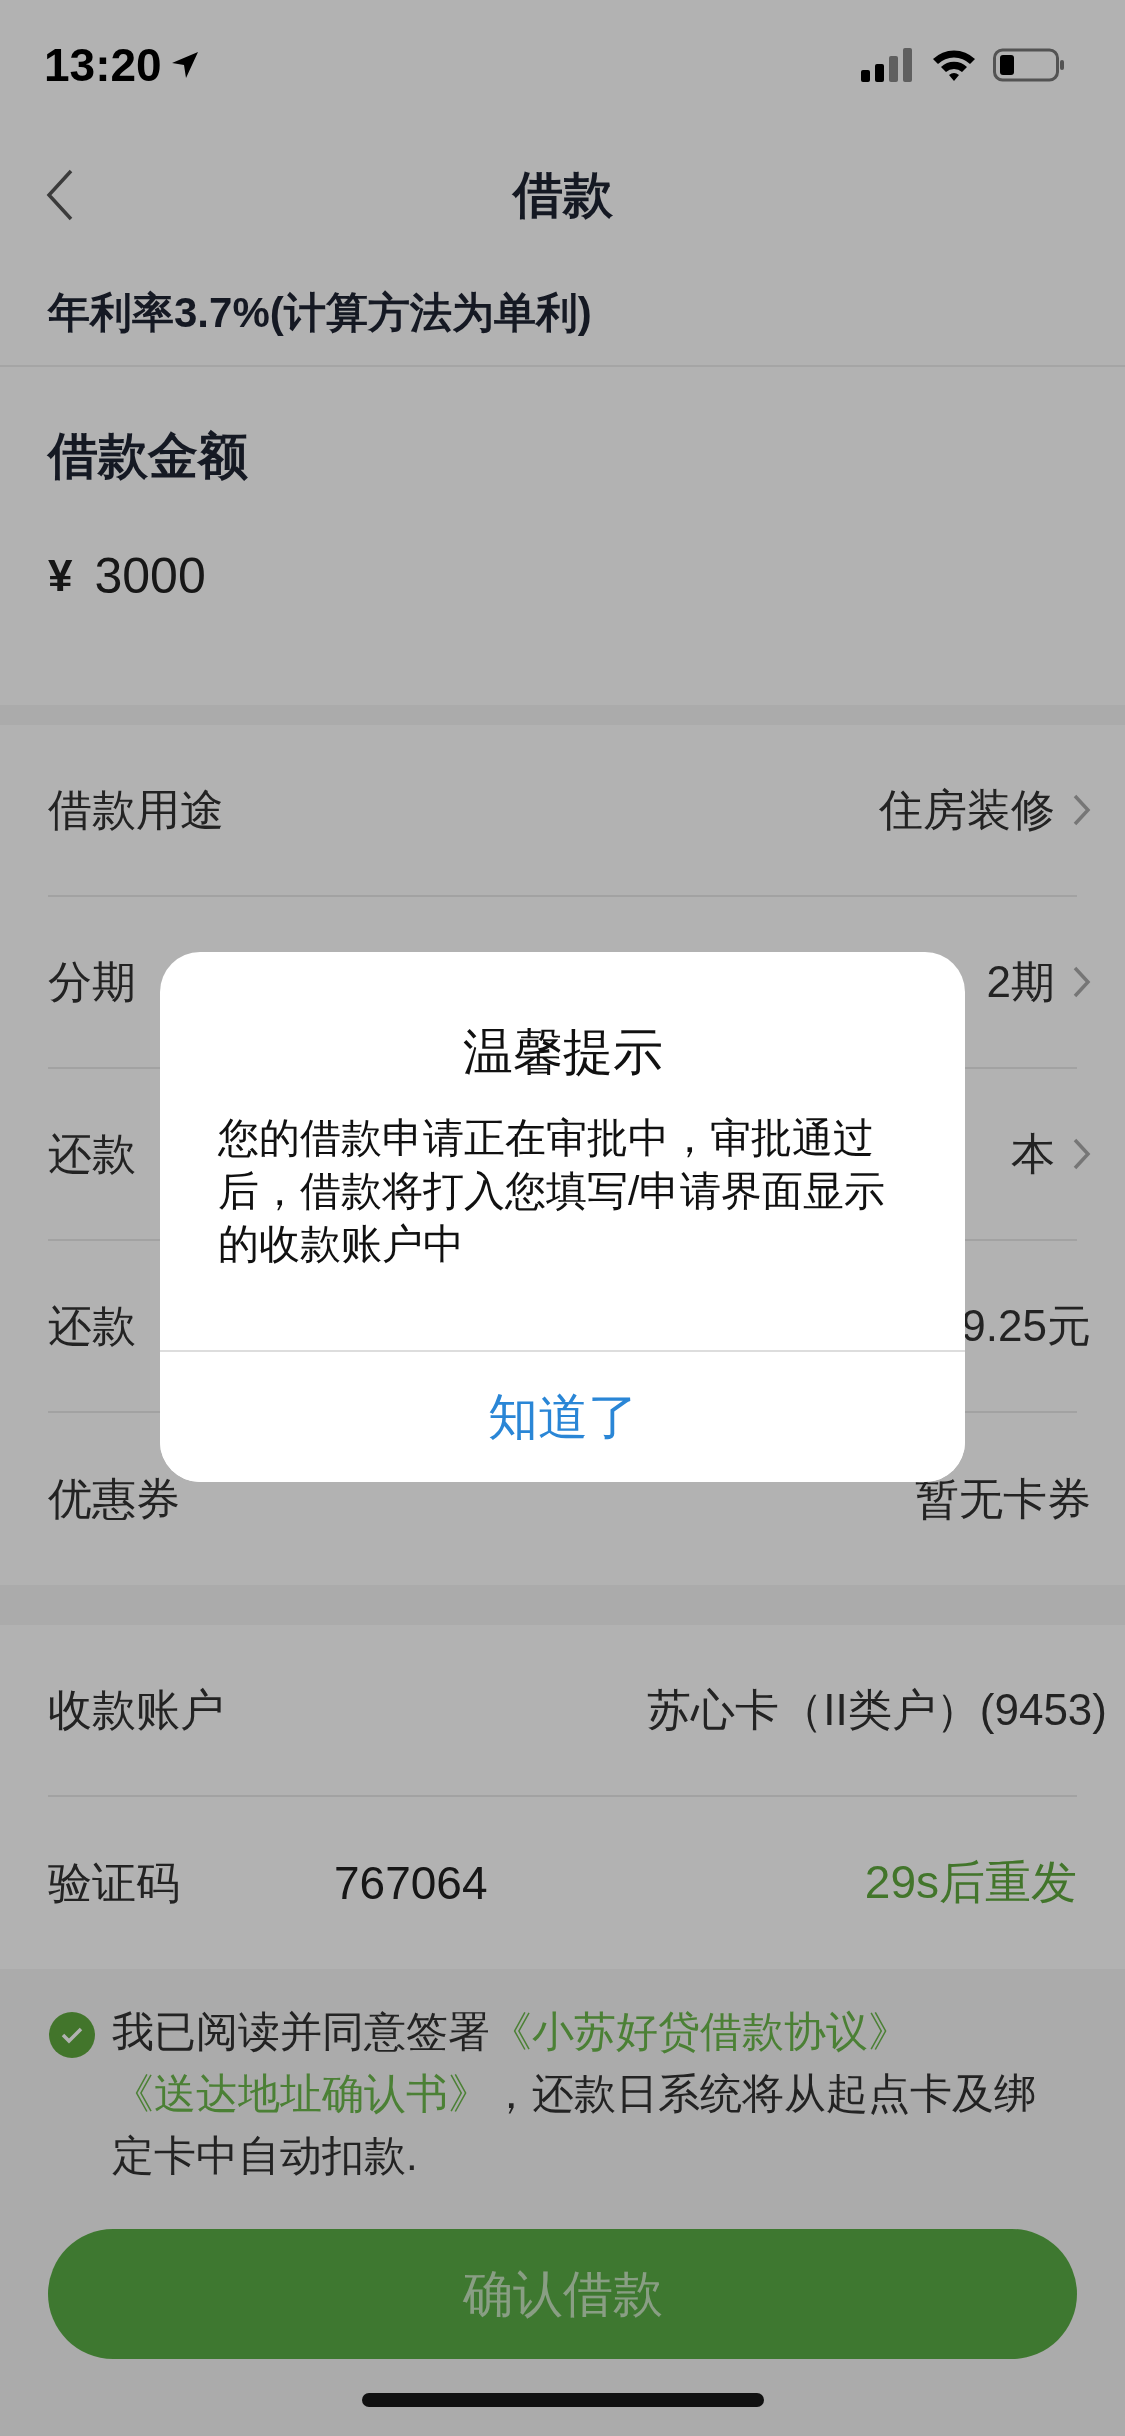 The width and height of the screenshot is (1125, 2436). What do you see at coordinates (562, 313) in the screenshot?
I see `interest-rate-note: 年利率3.7%(计算方法为单利)` at bounding box center [562, 313].